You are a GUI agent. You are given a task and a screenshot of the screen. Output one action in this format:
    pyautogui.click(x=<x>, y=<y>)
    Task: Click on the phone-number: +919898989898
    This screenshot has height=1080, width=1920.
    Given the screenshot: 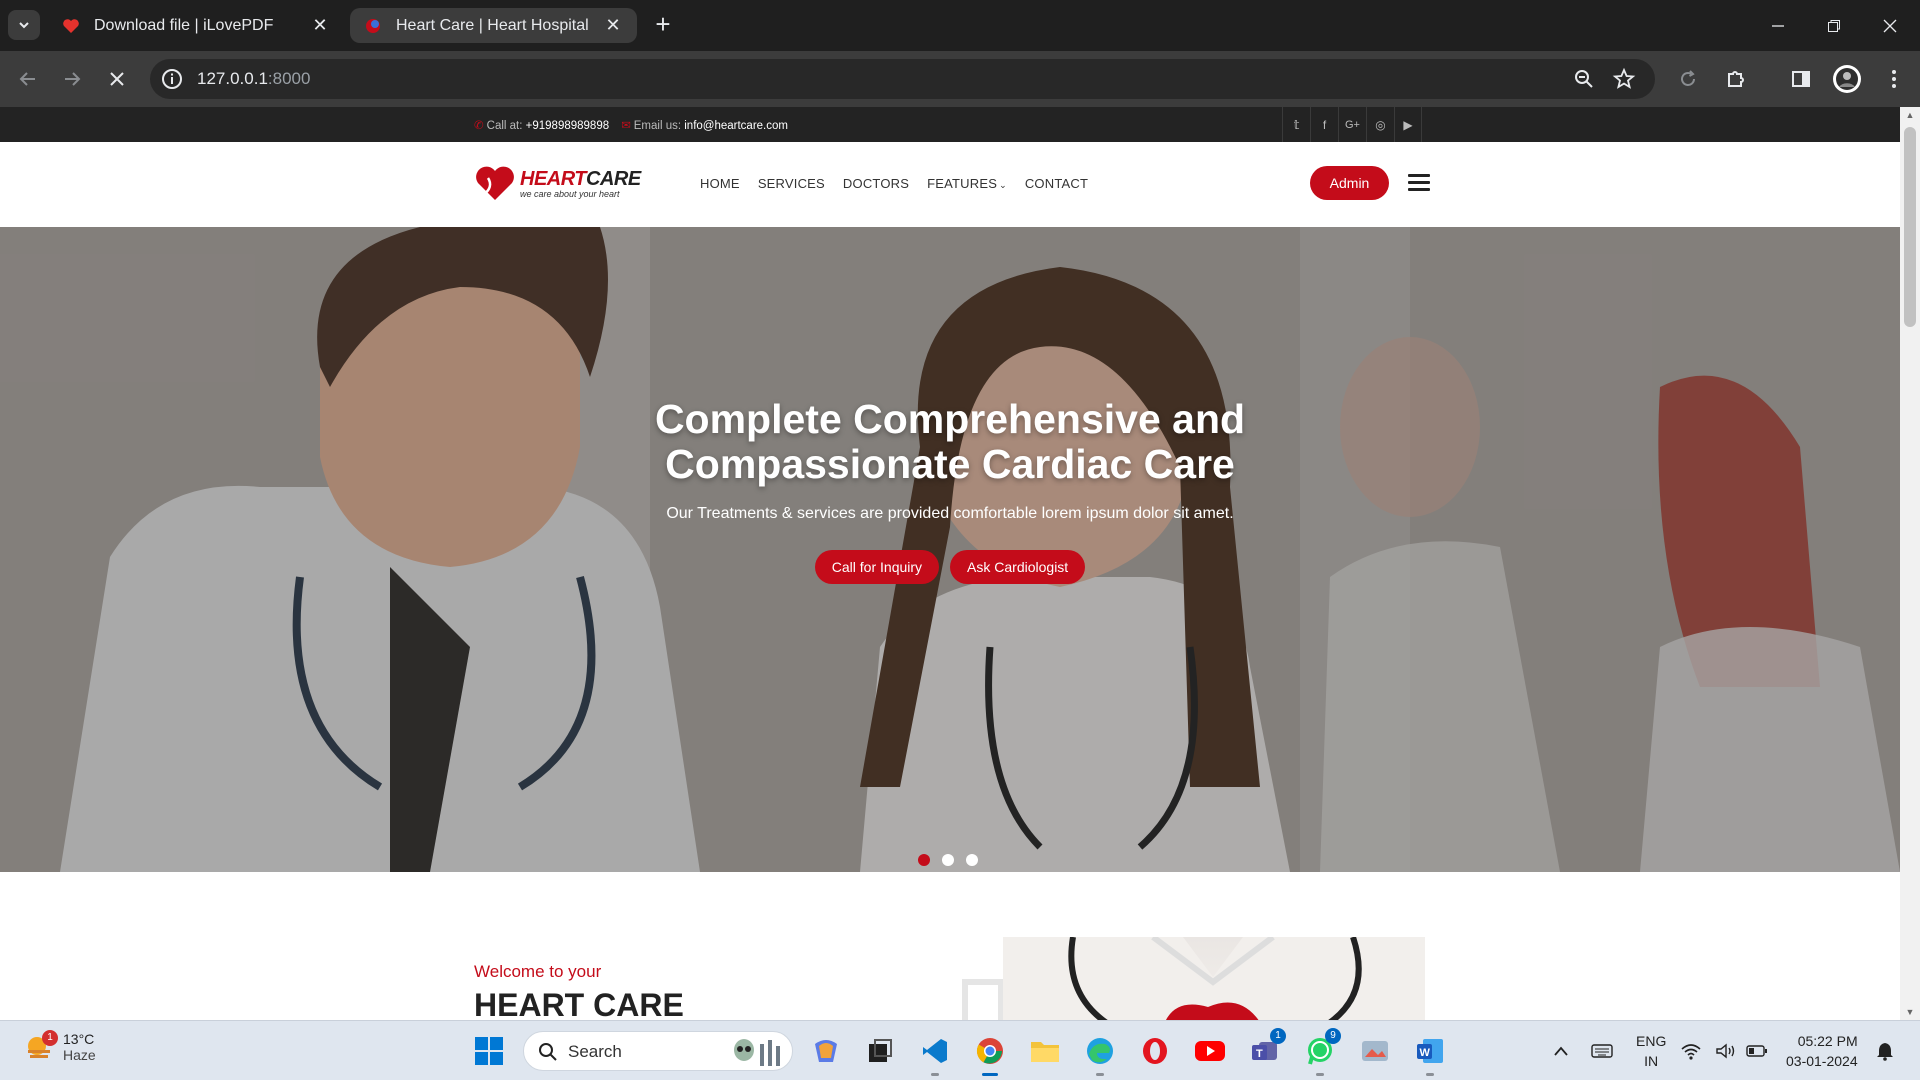 What is the action you would take?
    pyautogui.click(x=567, y=126)
    